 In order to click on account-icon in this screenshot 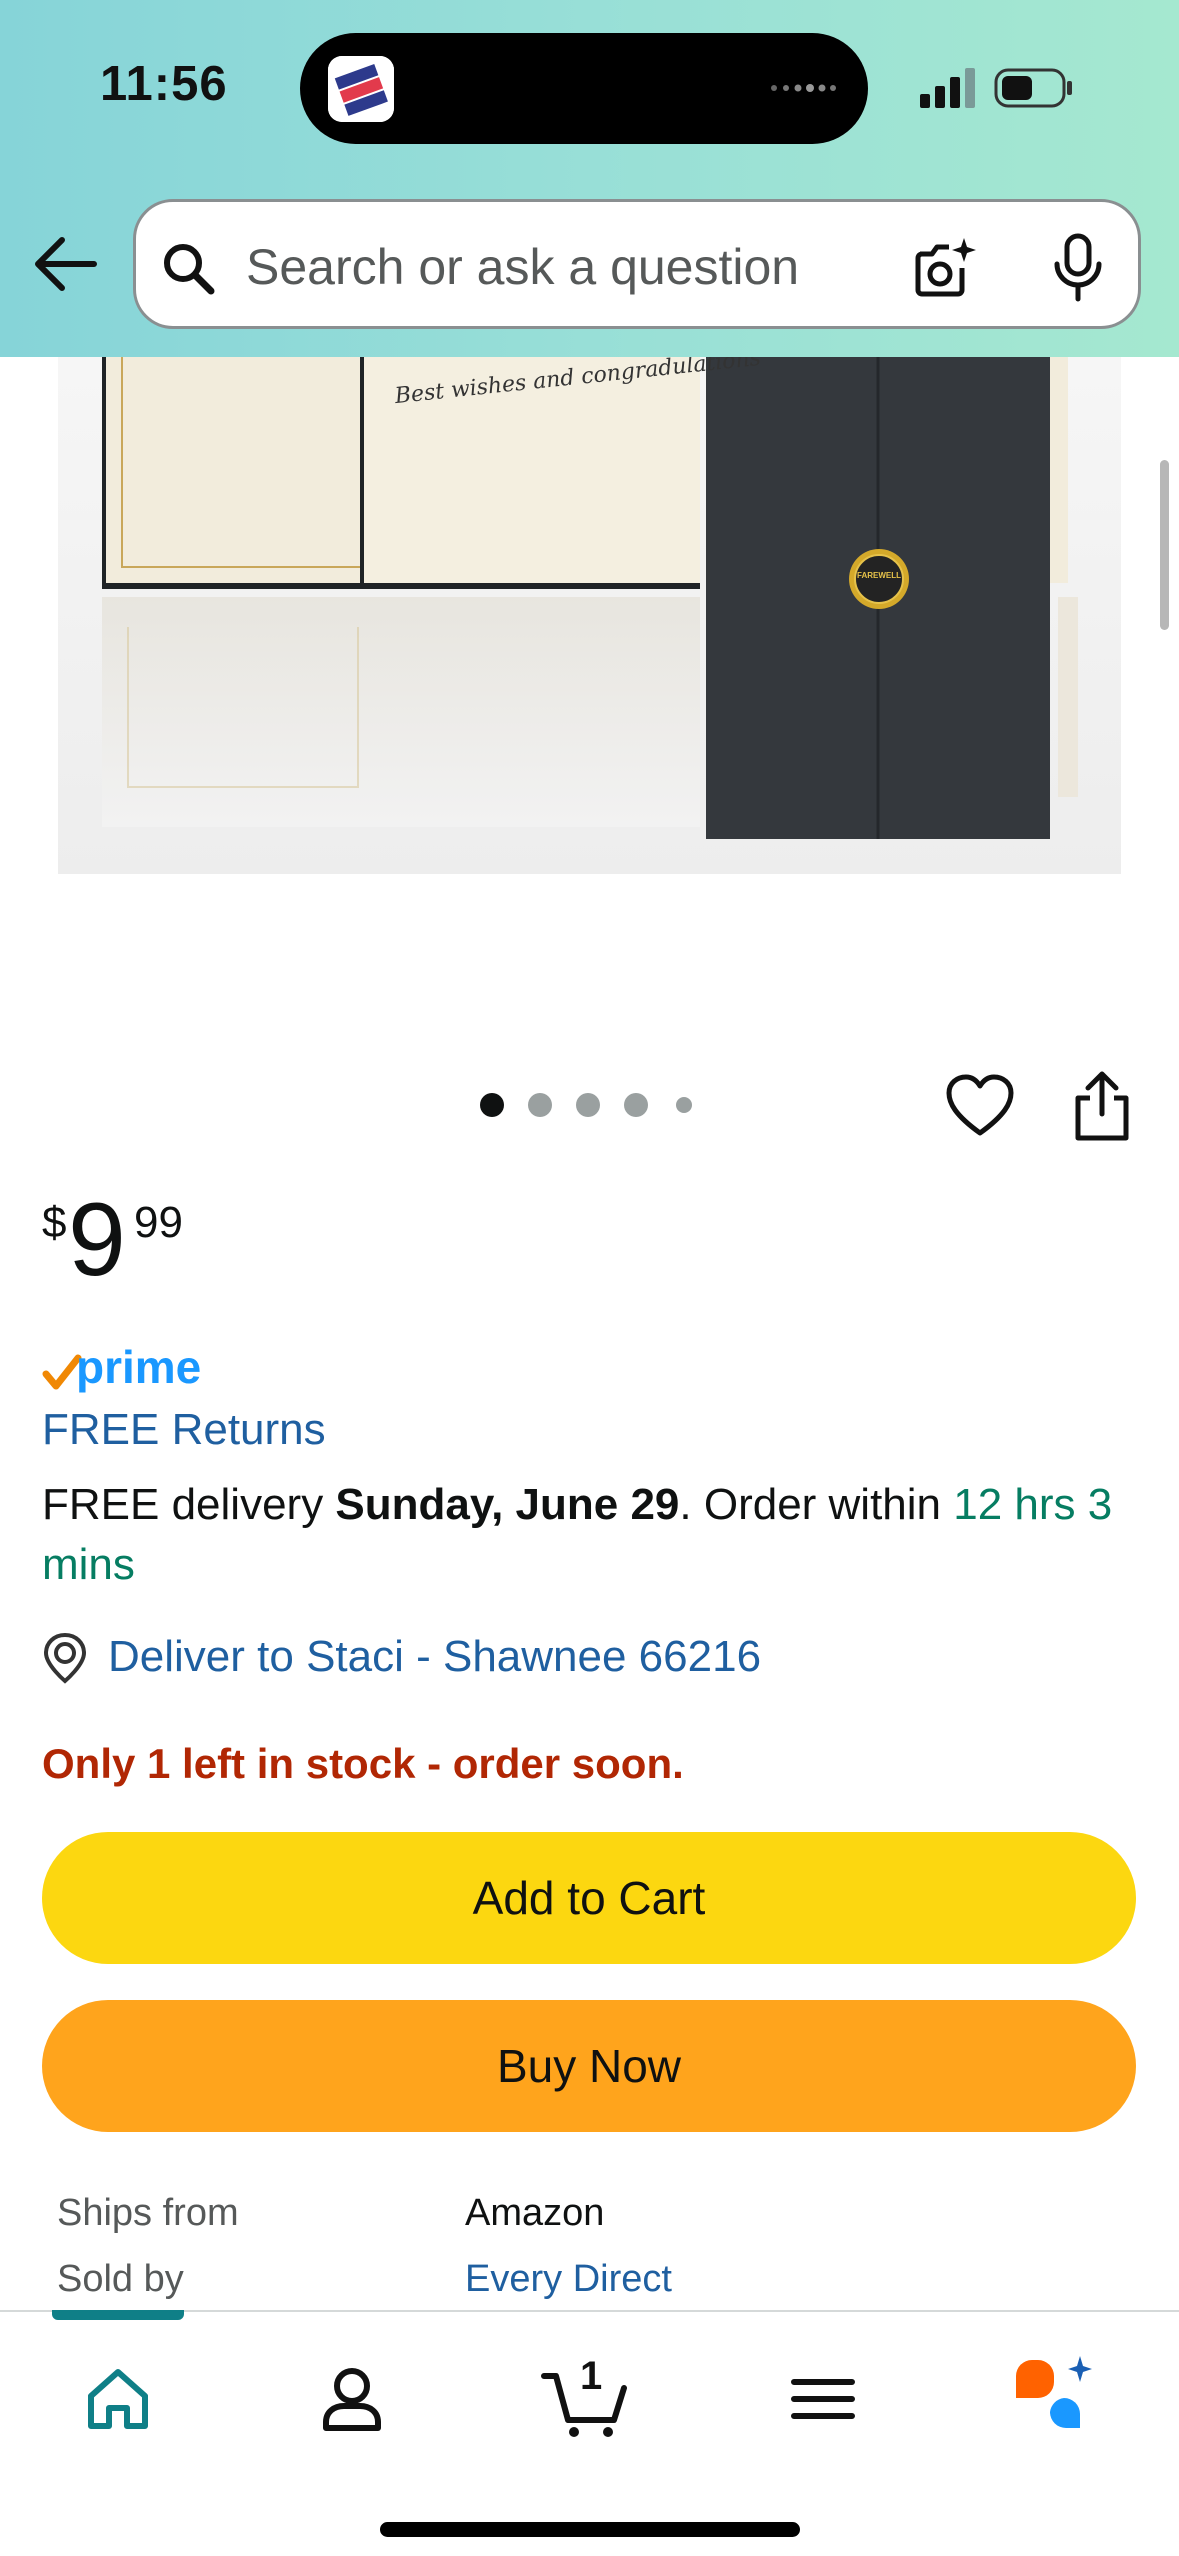, I will do `click(352, 2399)`.